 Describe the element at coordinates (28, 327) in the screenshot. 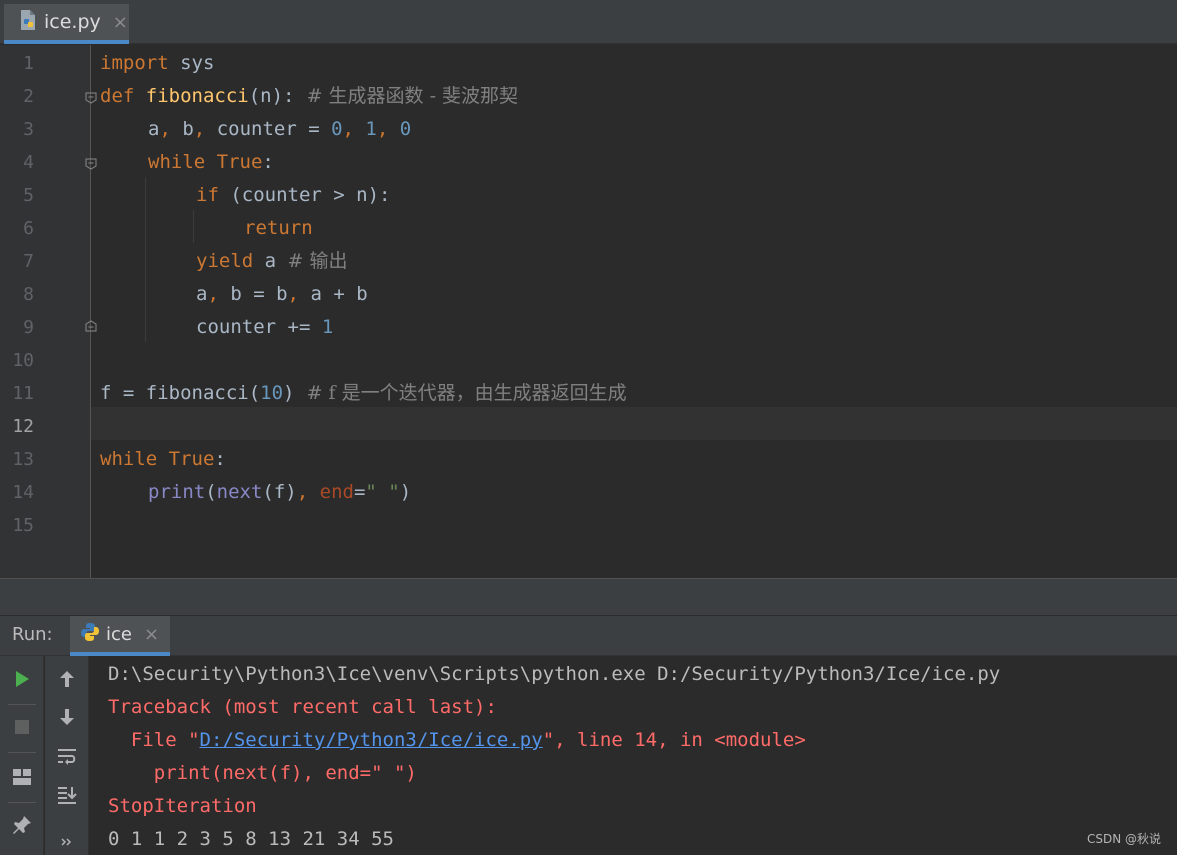

I see `line-number: 9` at that location.